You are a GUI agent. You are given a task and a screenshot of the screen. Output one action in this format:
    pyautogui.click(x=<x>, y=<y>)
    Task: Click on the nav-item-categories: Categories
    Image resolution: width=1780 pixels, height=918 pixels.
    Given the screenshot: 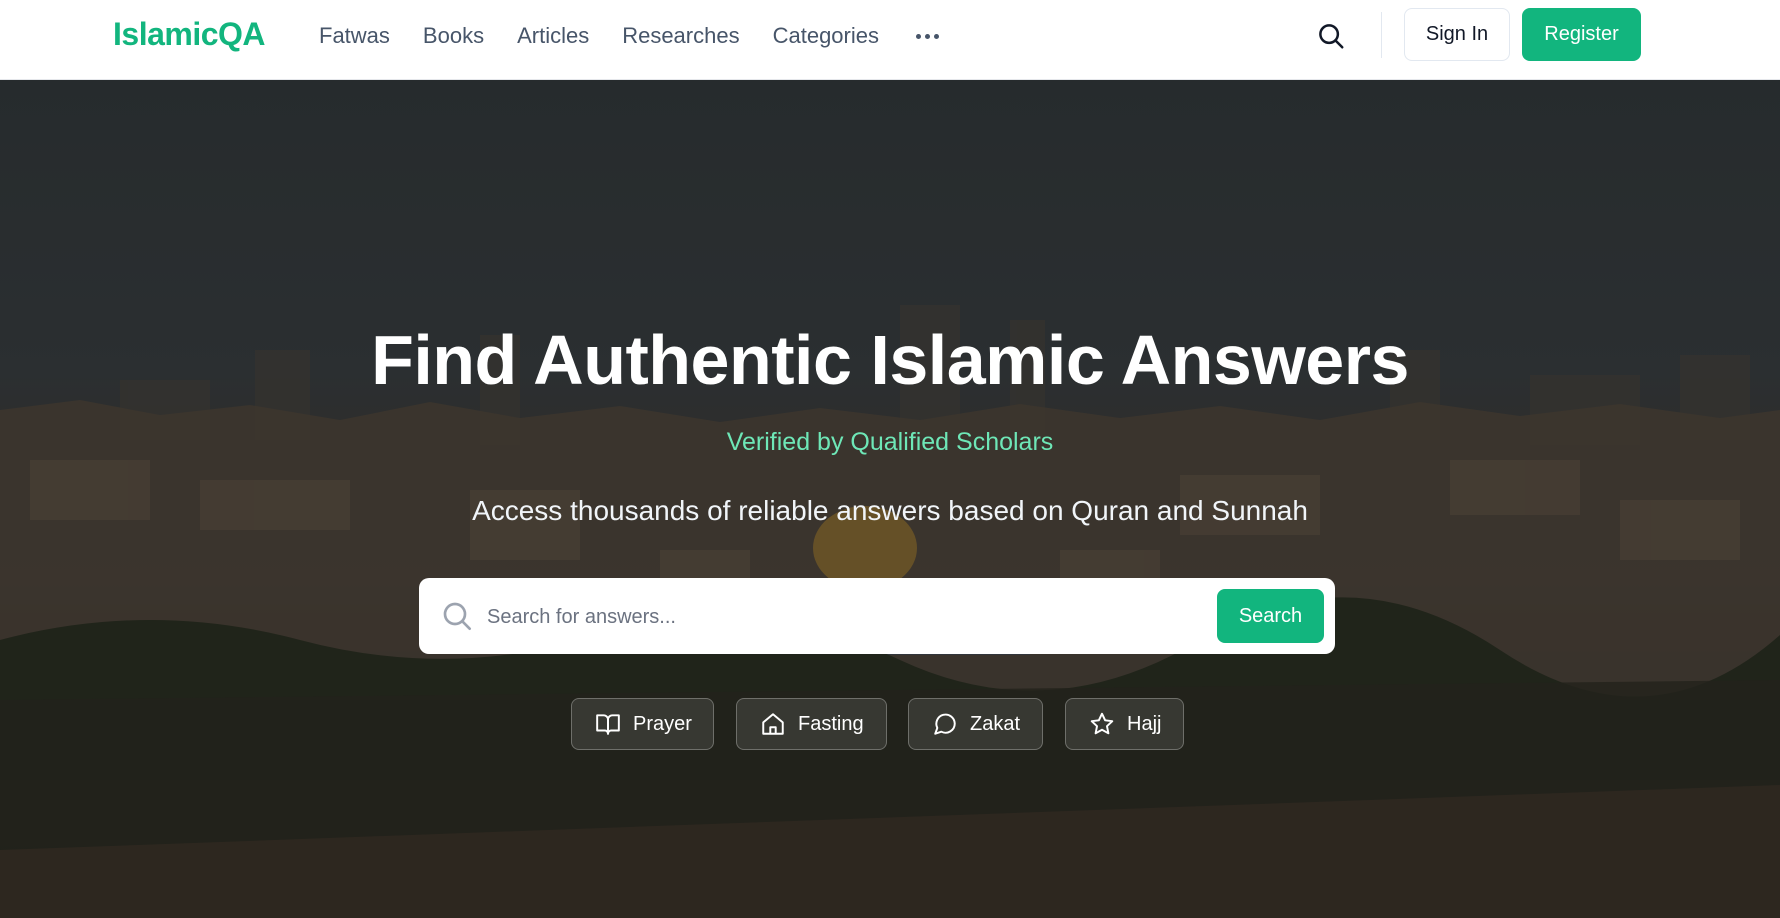 What is the action you would take?
    pyautogui.click(x=826, y=36)
    